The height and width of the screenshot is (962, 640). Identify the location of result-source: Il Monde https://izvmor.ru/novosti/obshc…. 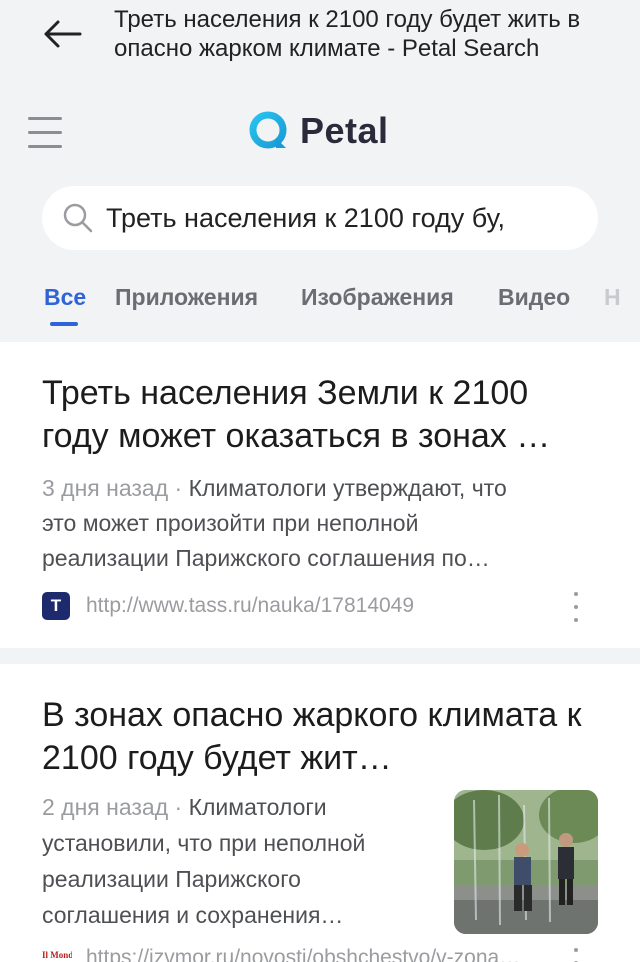
(281, 954).